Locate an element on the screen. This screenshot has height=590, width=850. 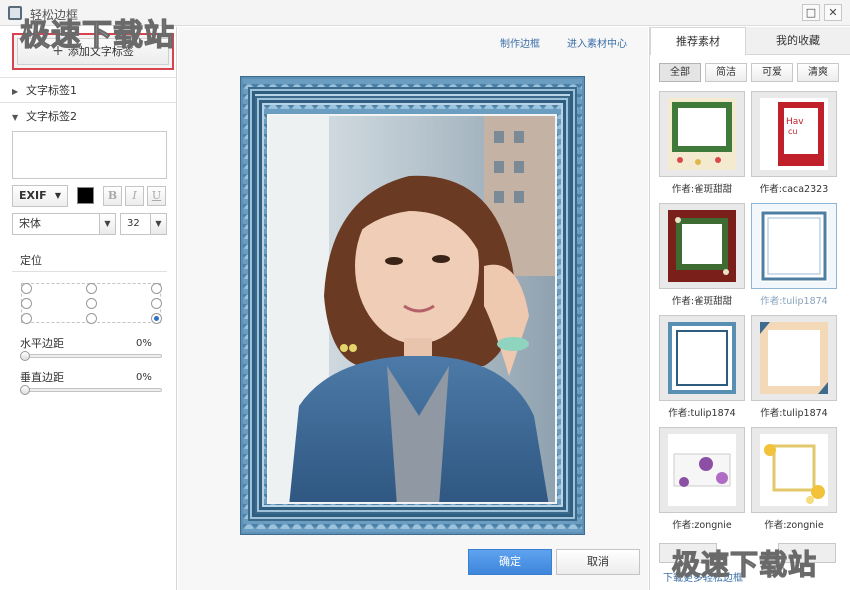
frame-thumb-red-cute: Hav cu is located at coordinates (794, 134).